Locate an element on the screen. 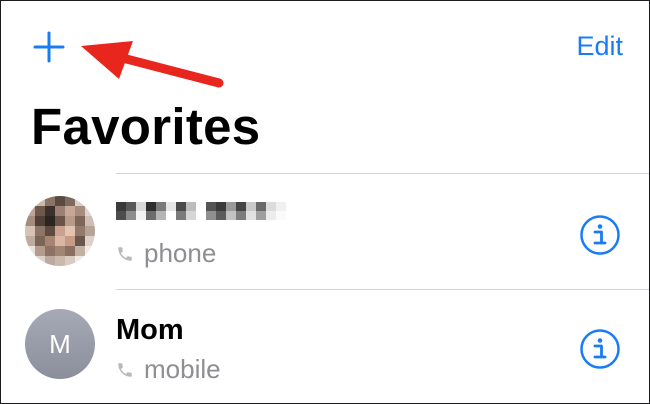  contact-subtitle: phone is located at coordinates (166, 253).